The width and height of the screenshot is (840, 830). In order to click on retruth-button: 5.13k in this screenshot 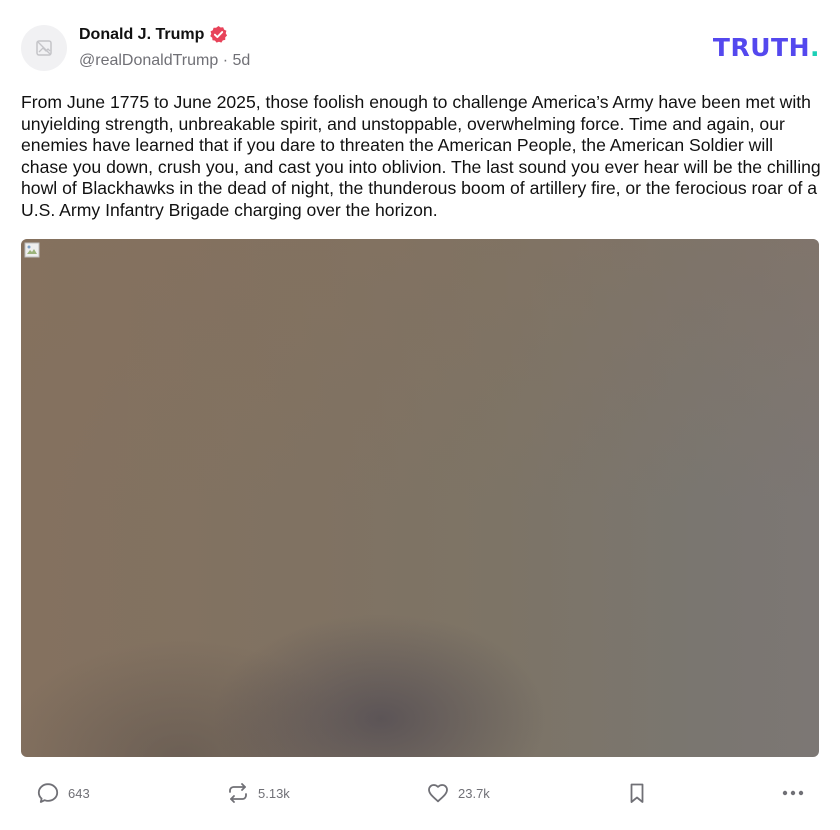, I will do `click(258, 793)`.